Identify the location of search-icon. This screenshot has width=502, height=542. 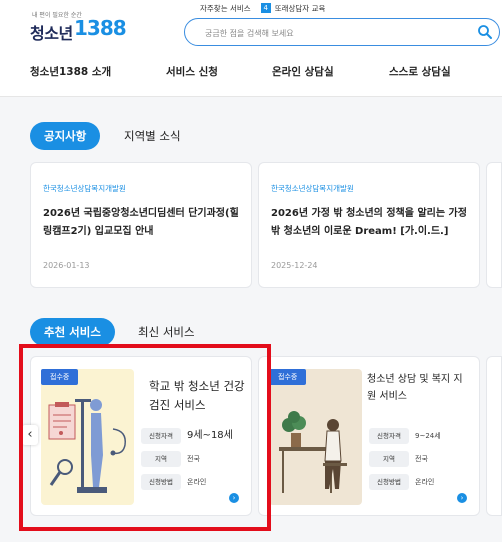
(485, 32).